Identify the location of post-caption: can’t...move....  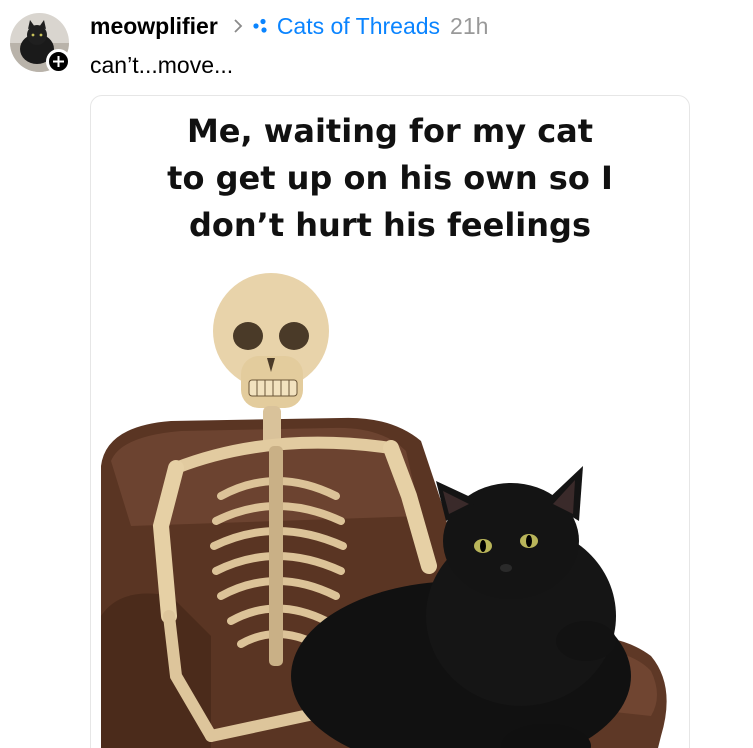
(162, 65).